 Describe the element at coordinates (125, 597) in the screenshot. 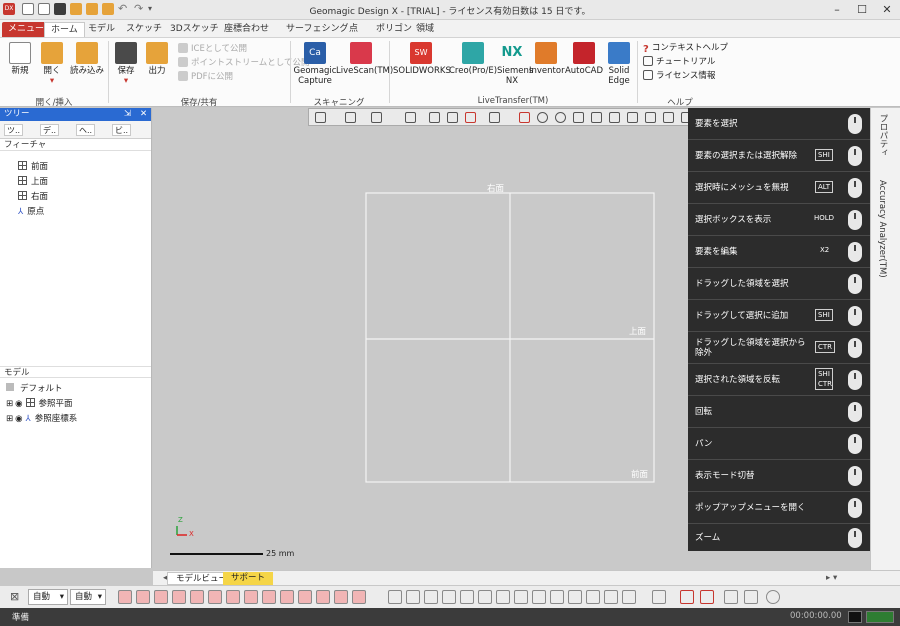

I see `filter-point-icon` at that location.